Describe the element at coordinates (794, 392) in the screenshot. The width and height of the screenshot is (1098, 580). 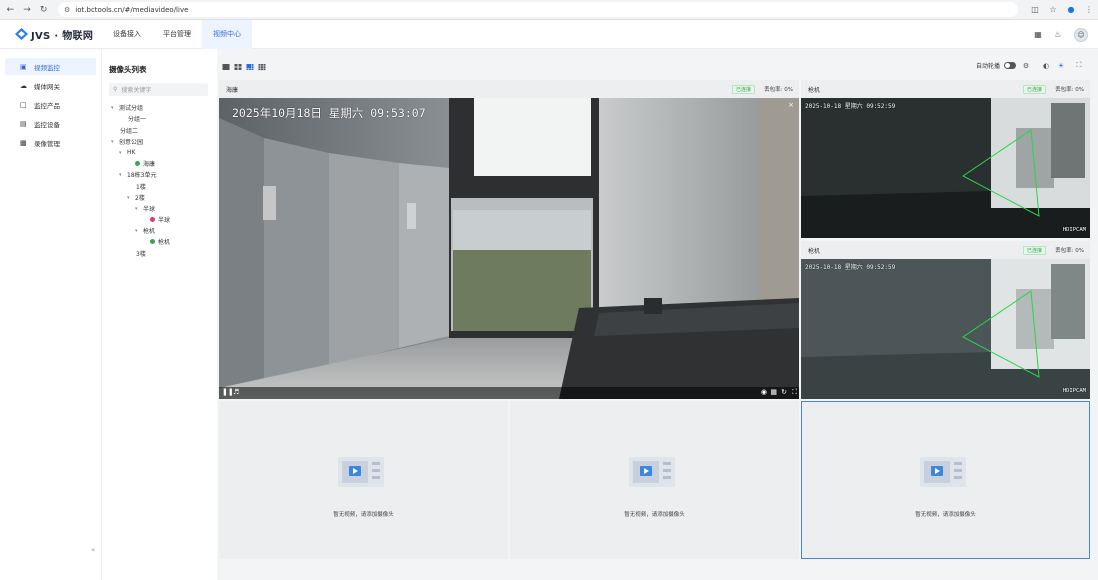
I see `expand-icon: ⛶` at that location.